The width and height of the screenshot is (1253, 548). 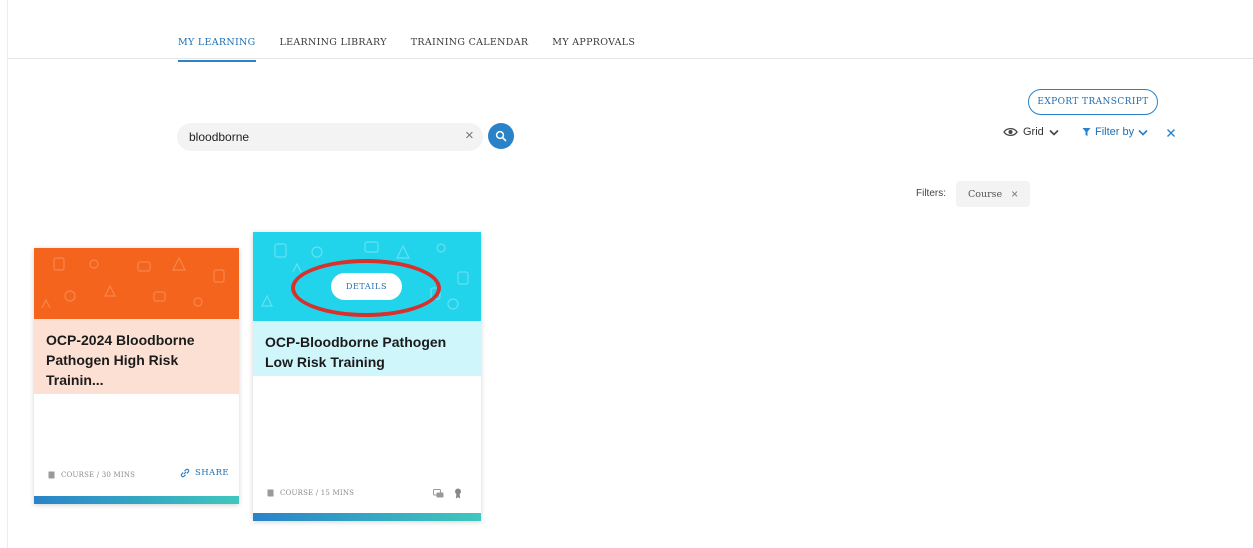 I want to click on search-input, so click(x=324, y=137).